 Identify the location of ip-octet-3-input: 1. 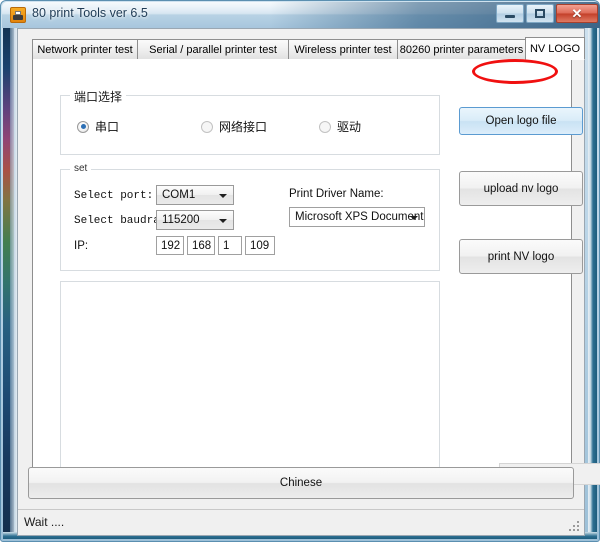
(230, 245).